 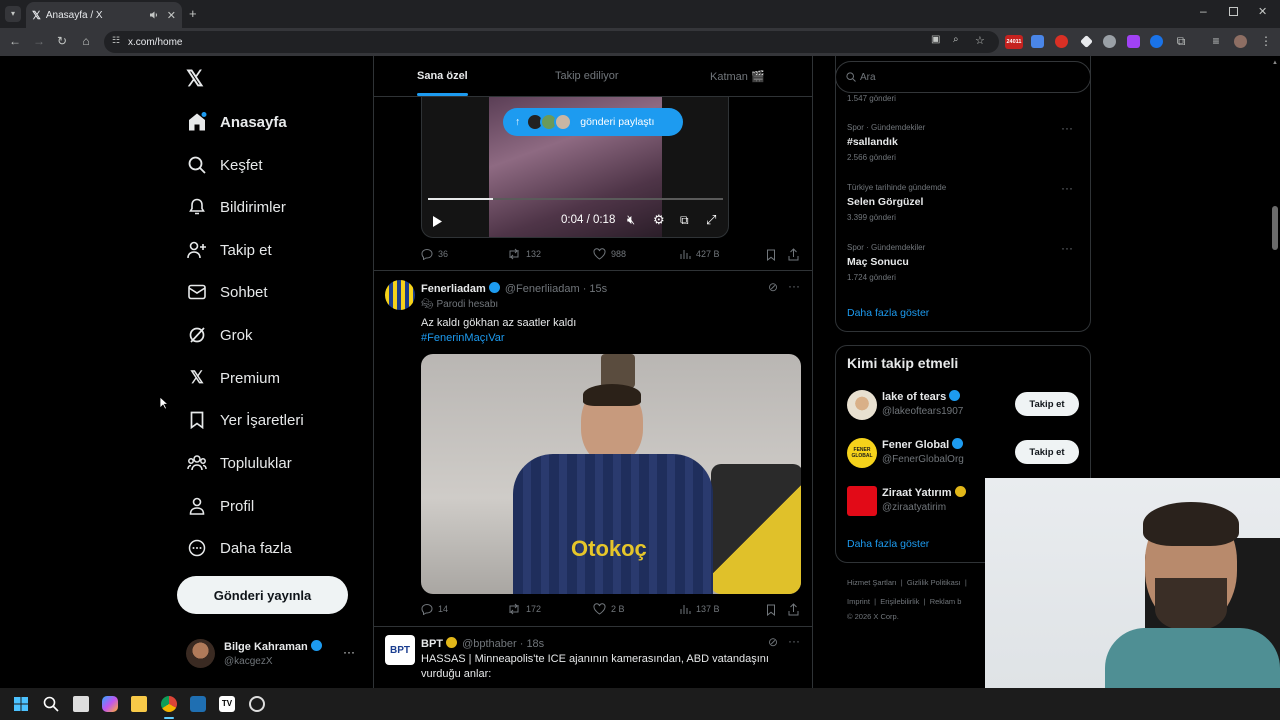 I want to click on install-icon: ▣, so click(x=935, y=39).